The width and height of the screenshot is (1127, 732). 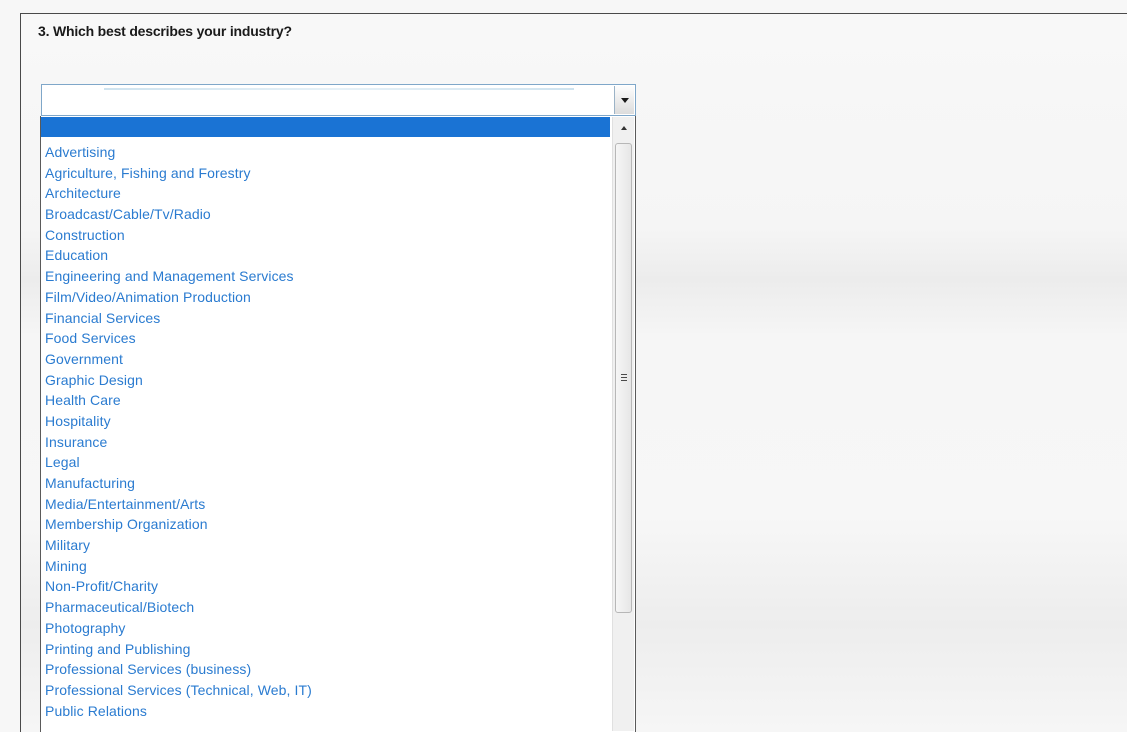 I want to click on list-item: Non-Profit/Charity, so click(x=178, y=586).